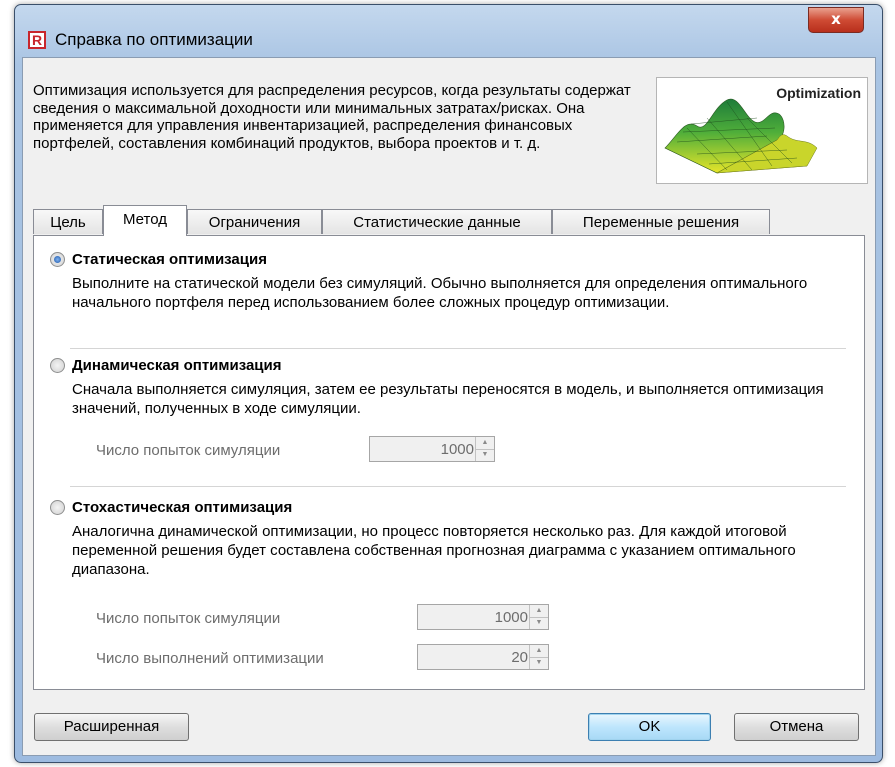 The height and width of the screenshot is (767, 895). I want to click on dynamic-trials-stepper: 1000 ▲ ▼, so click(432, 449).